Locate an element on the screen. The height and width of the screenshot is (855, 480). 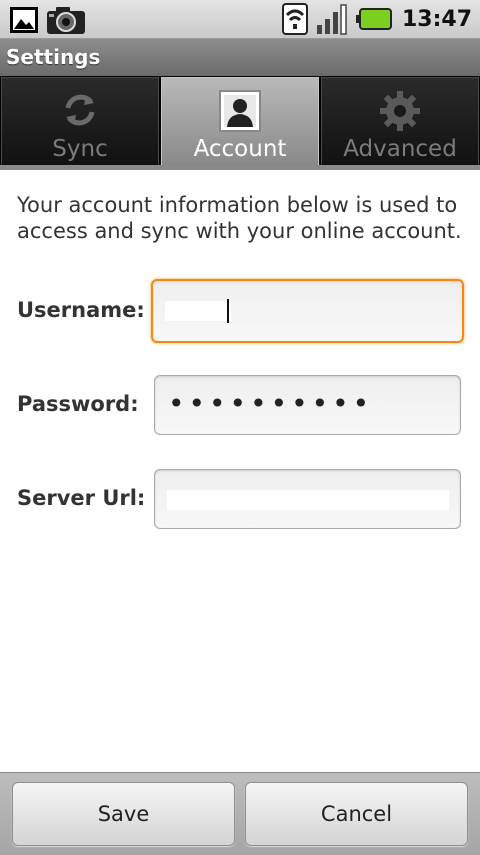
password-input: •••••••••• is located at coordinates (307, 405).